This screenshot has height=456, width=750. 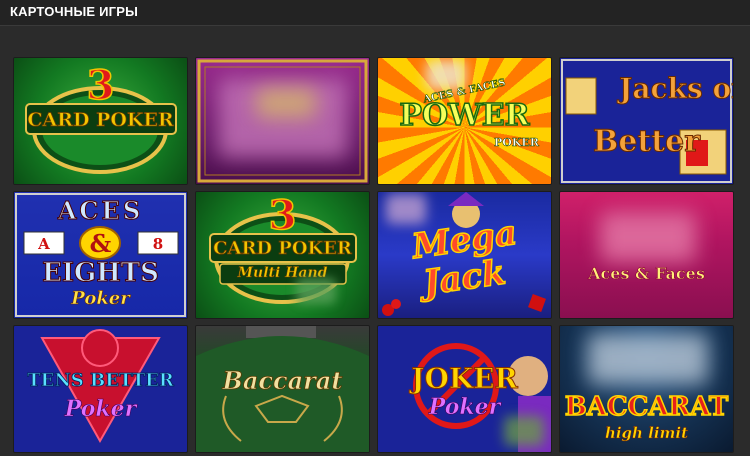 I want to click on section-title: КАРТОЧНЫЕ ИГРЫ, so click(x=74, y=11).